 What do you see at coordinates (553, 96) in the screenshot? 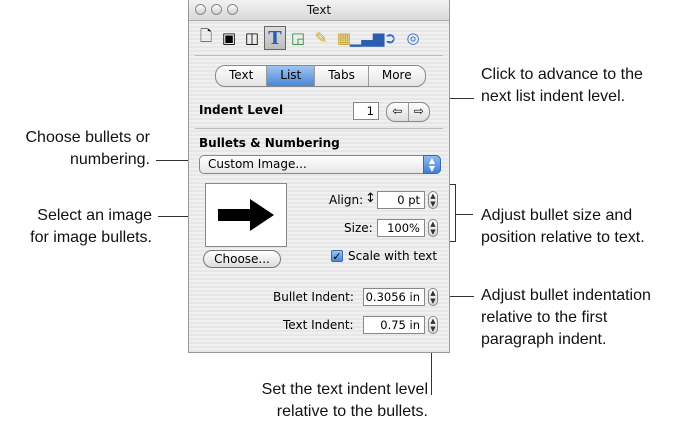
I see `callout-text: next list indent level.` at bounding box center [553, 96].